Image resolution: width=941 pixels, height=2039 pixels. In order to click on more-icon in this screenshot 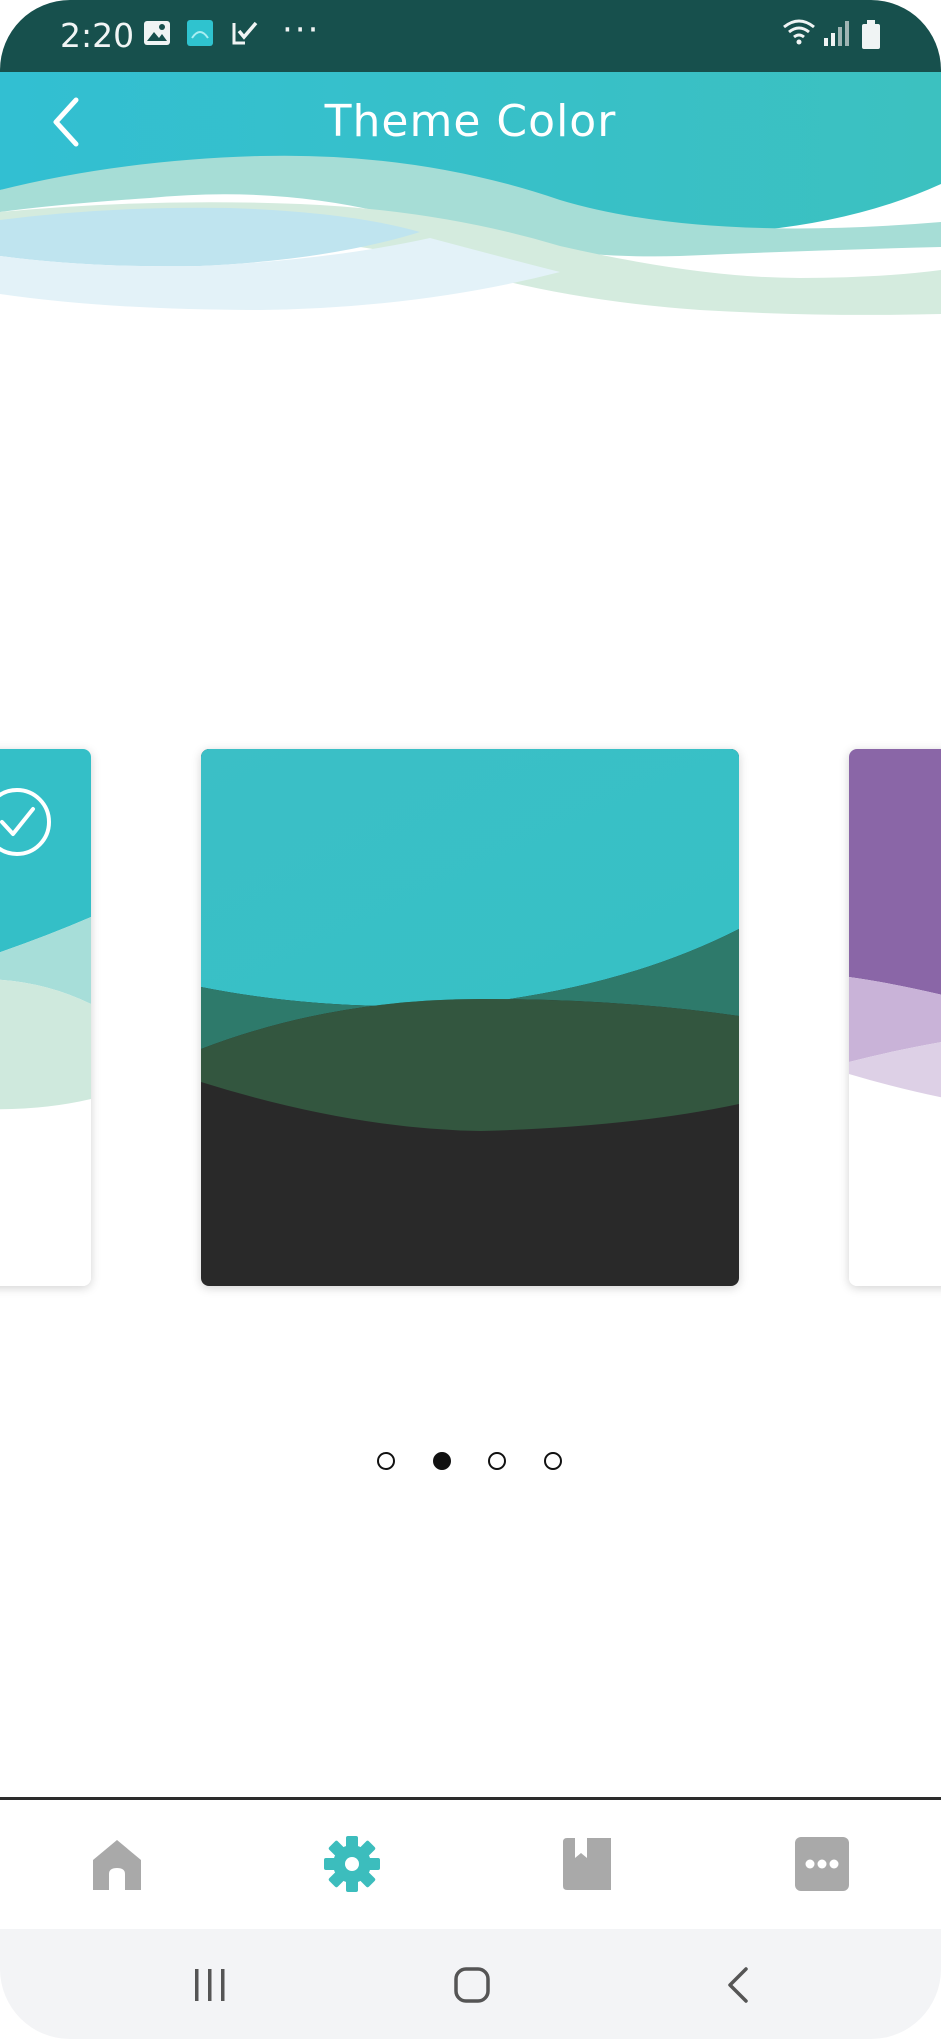, I will do `click(822, 1864)`.